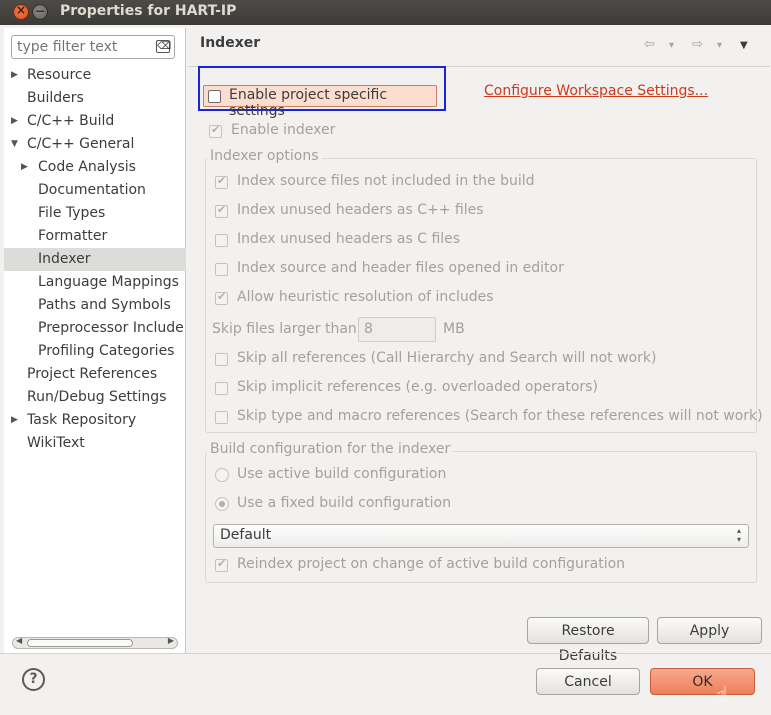 The image size is (771, 715). Describe the element at coordinates (697, 44) in the screenshot. I see `forward-arrow-icon: ⇨` at that location.